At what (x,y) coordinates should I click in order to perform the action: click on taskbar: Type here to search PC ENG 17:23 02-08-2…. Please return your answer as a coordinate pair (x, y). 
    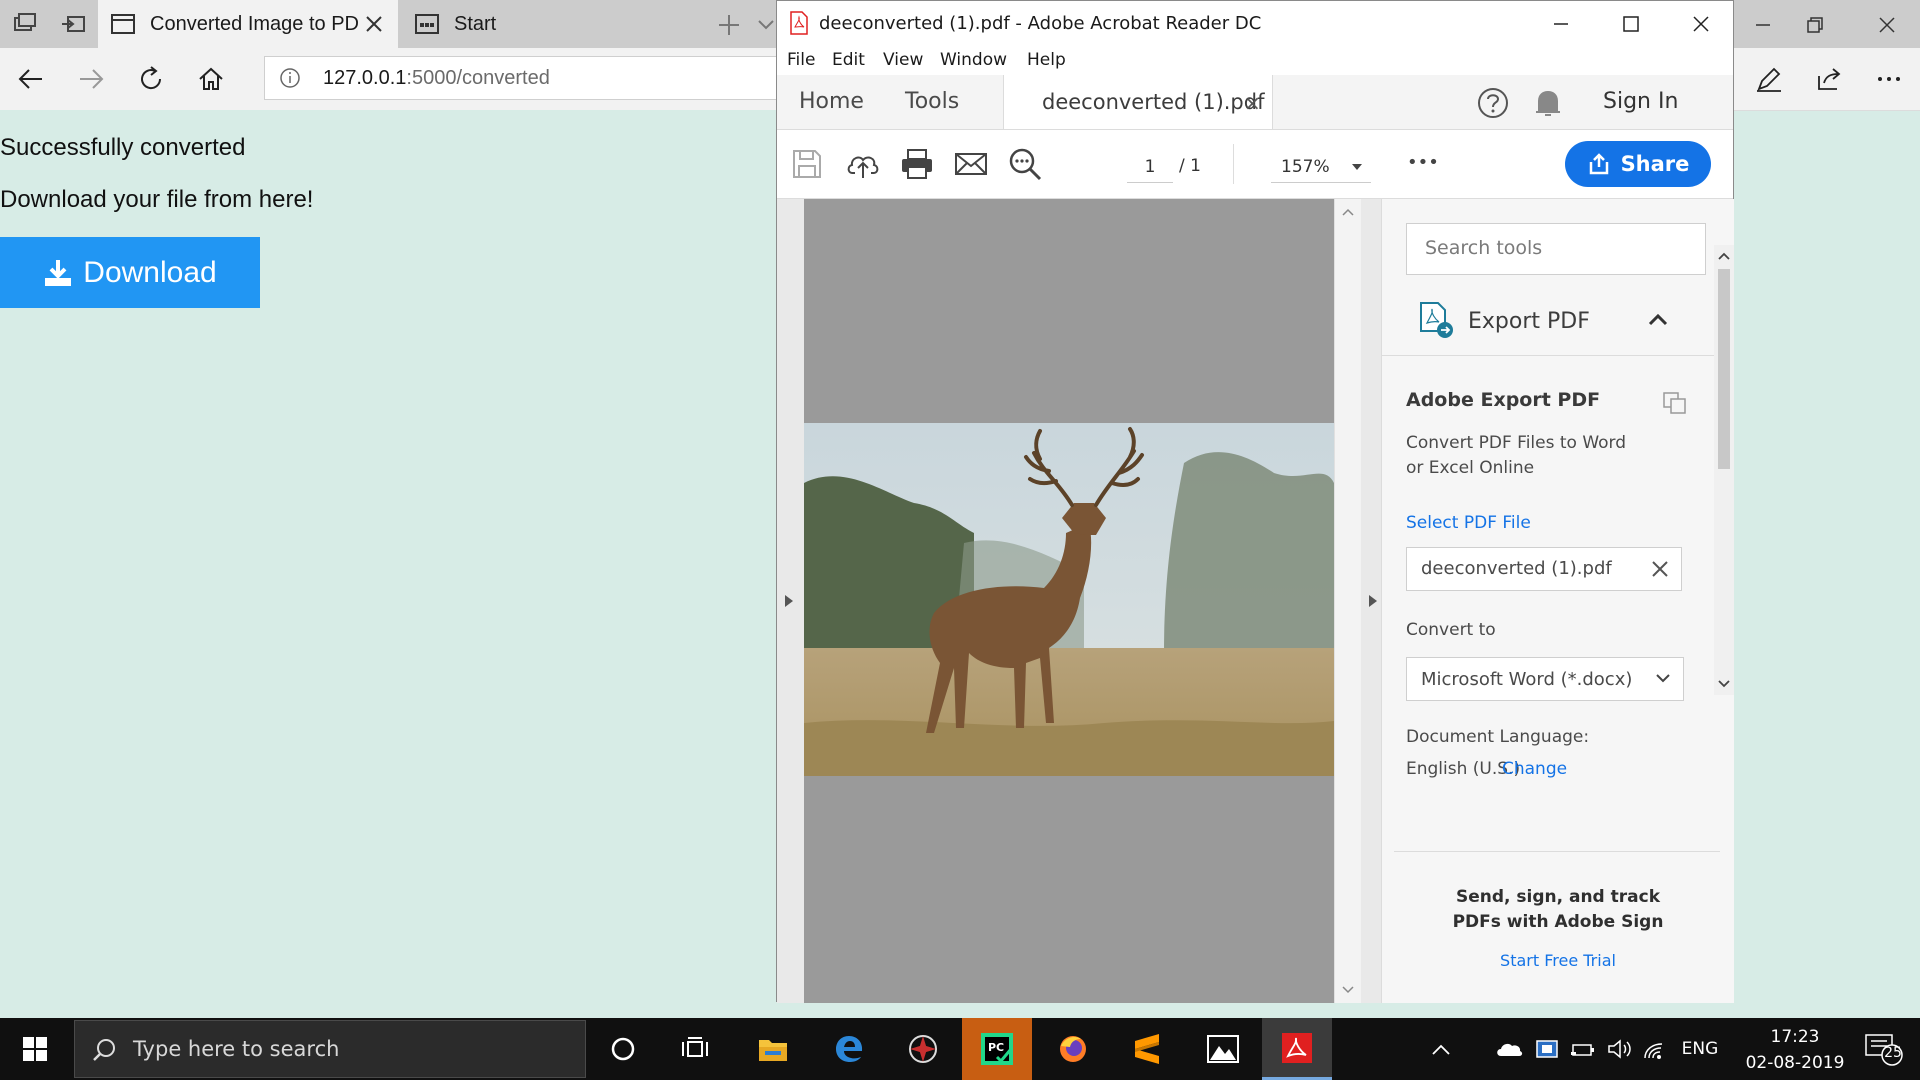
    Looking at the image, I should click on (960, 1049).